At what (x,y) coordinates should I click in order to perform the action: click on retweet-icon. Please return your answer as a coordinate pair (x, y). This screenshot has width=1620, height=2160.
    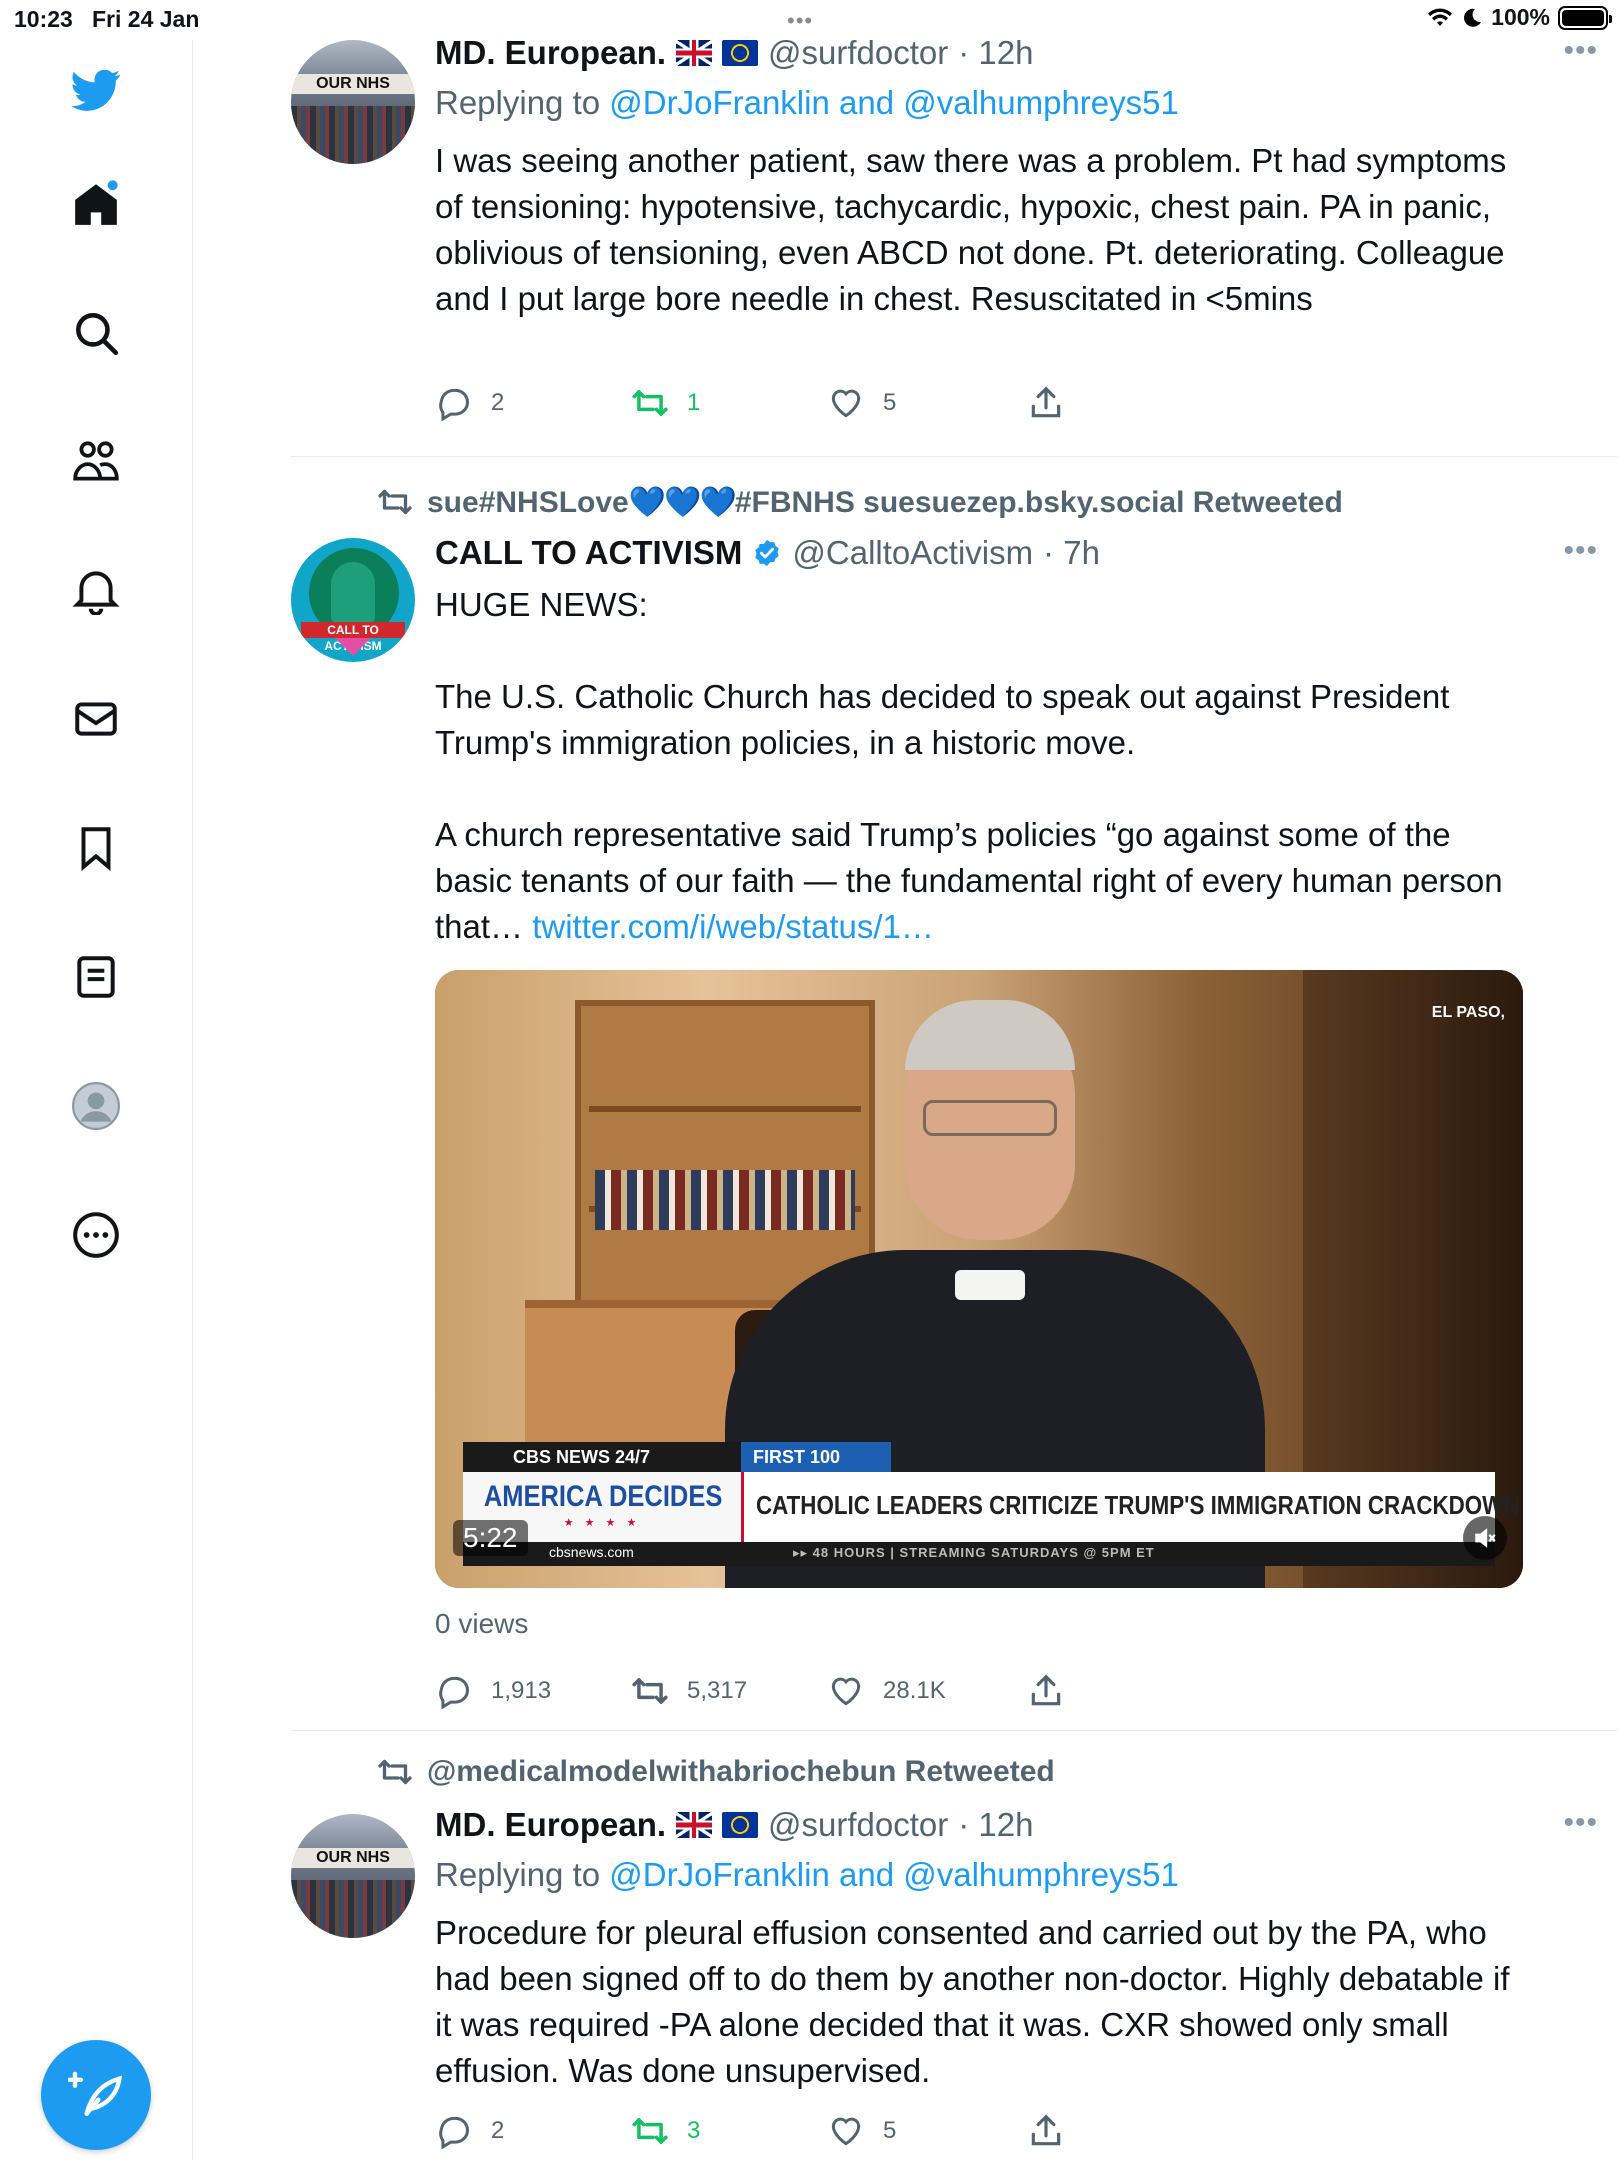
    Looking at the image, I should click on (650, 1691).